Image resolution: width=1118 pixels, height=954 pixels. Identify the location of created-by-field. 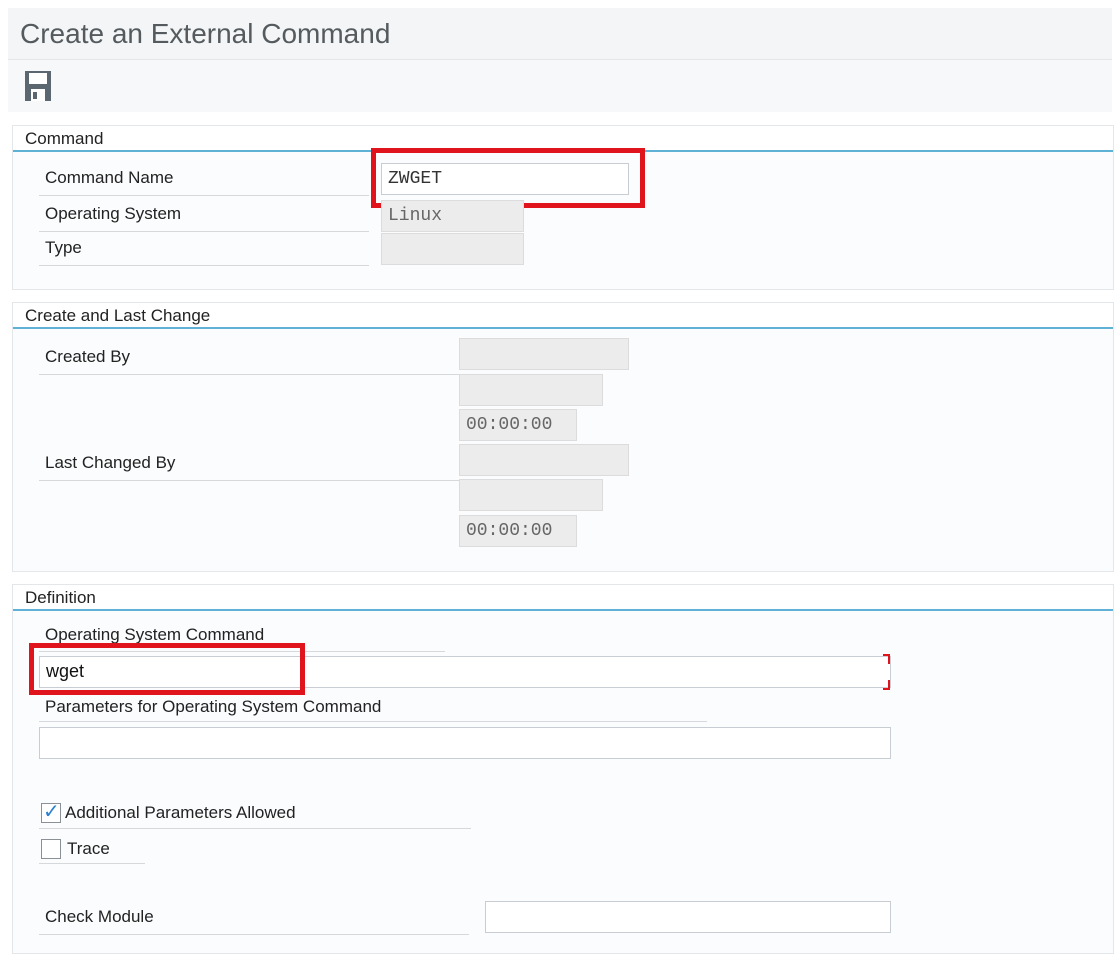
(544, 354).